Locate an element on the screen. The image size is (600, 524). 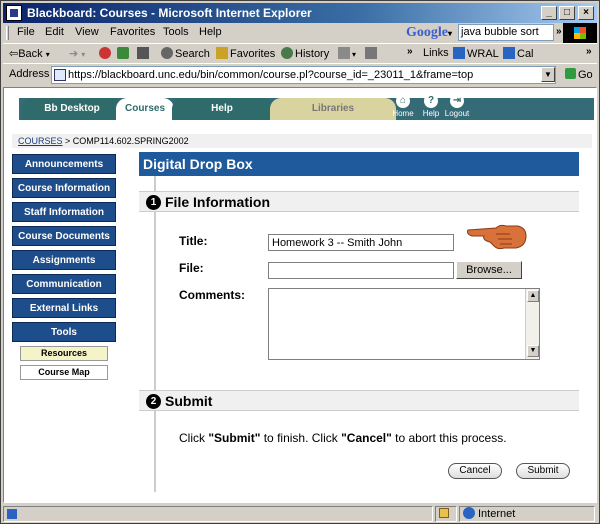
status-text-pane is located at coordinates (218, 514).